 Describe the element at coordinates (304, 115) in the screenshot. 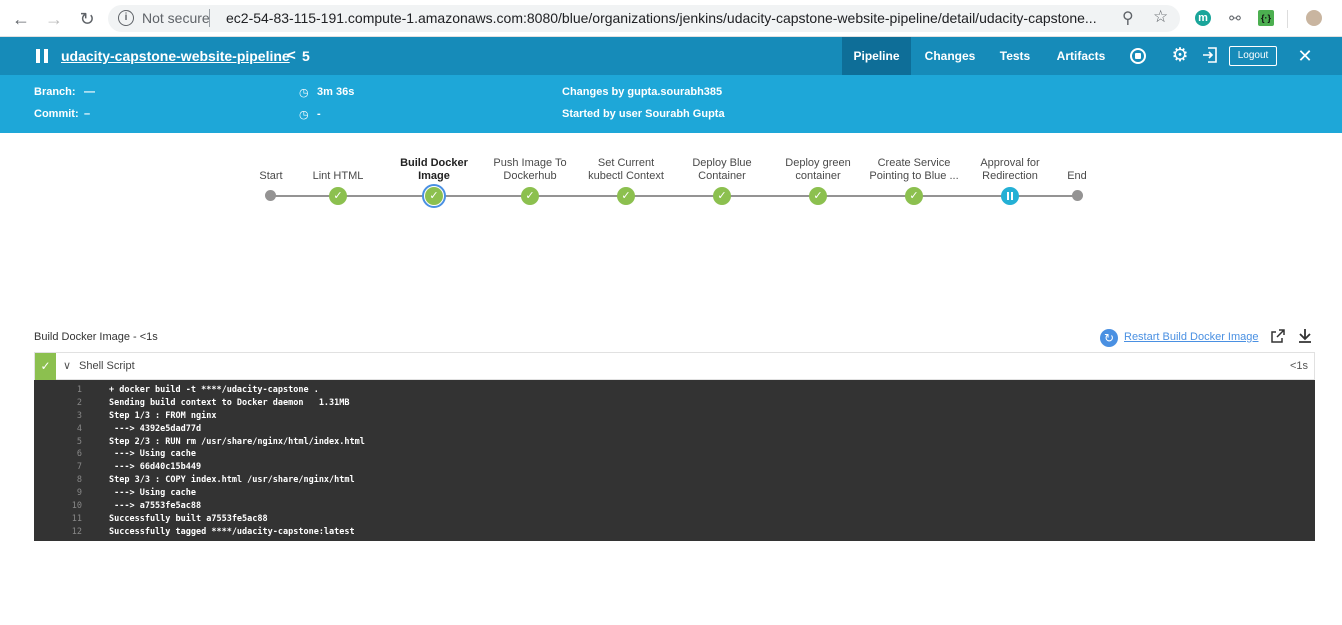

I see `clock-icon: ◷` at that location.